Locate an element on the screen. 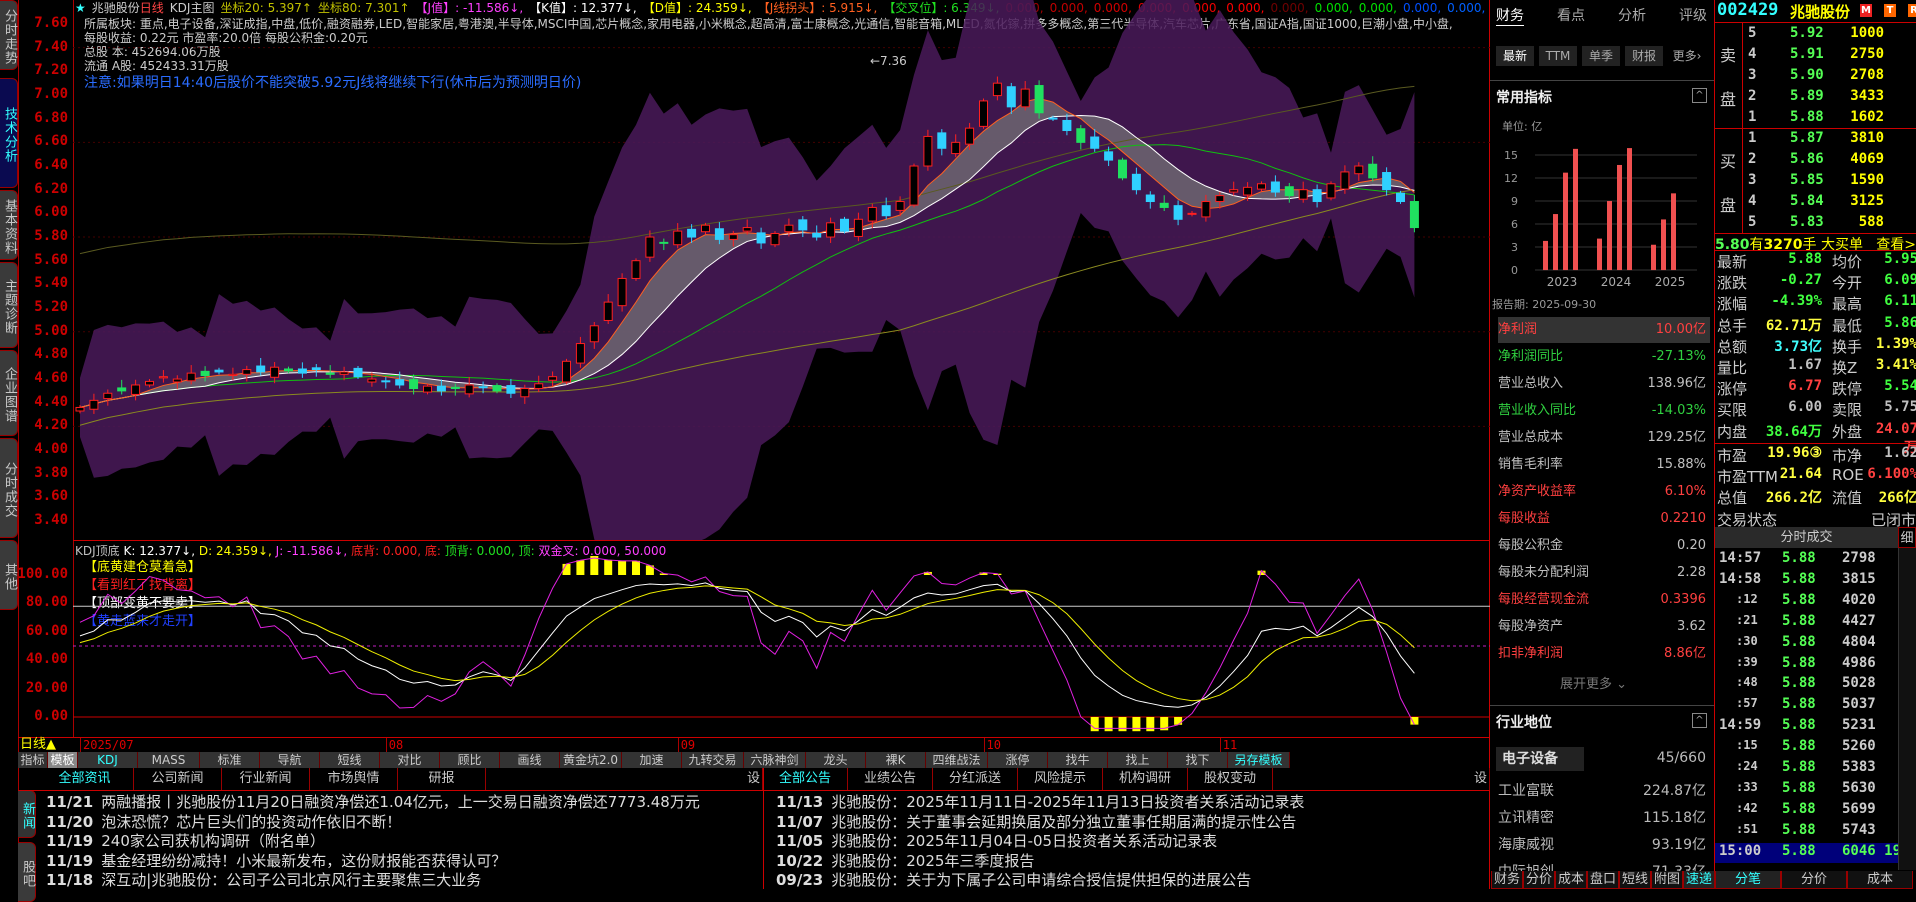 The height and width of the screenshot is (902, 1916). news-item: 11/20 泡沫恐慌？芯片巨头们的投资动作依旧不断！ is located at coordinates (396, 822).